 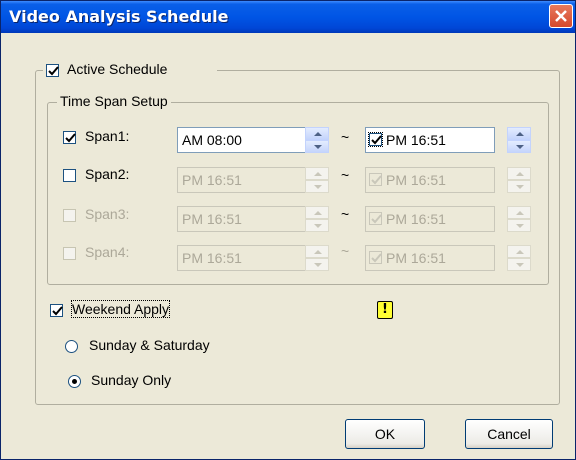 I want to click on span2-start-spinner, so click(x=317, y=180).